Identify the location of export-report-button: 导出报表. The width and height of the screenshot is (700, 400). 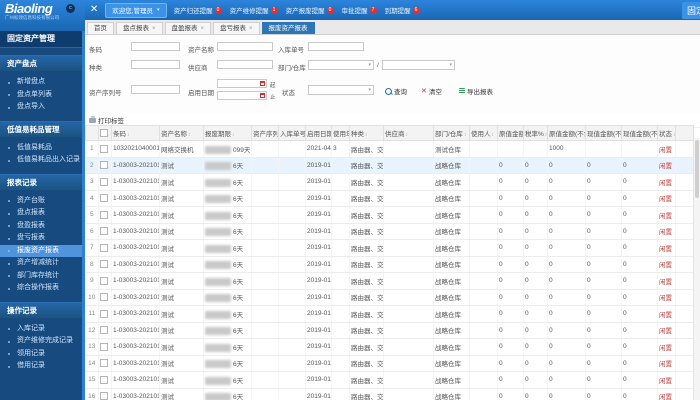
(476, 91).